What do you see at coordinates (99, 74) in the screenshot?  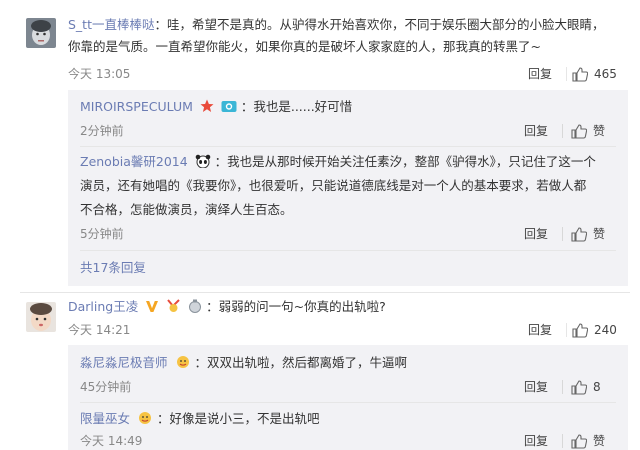 I see `comment-time: 今天 13:05` at bounding box center [99, 74].